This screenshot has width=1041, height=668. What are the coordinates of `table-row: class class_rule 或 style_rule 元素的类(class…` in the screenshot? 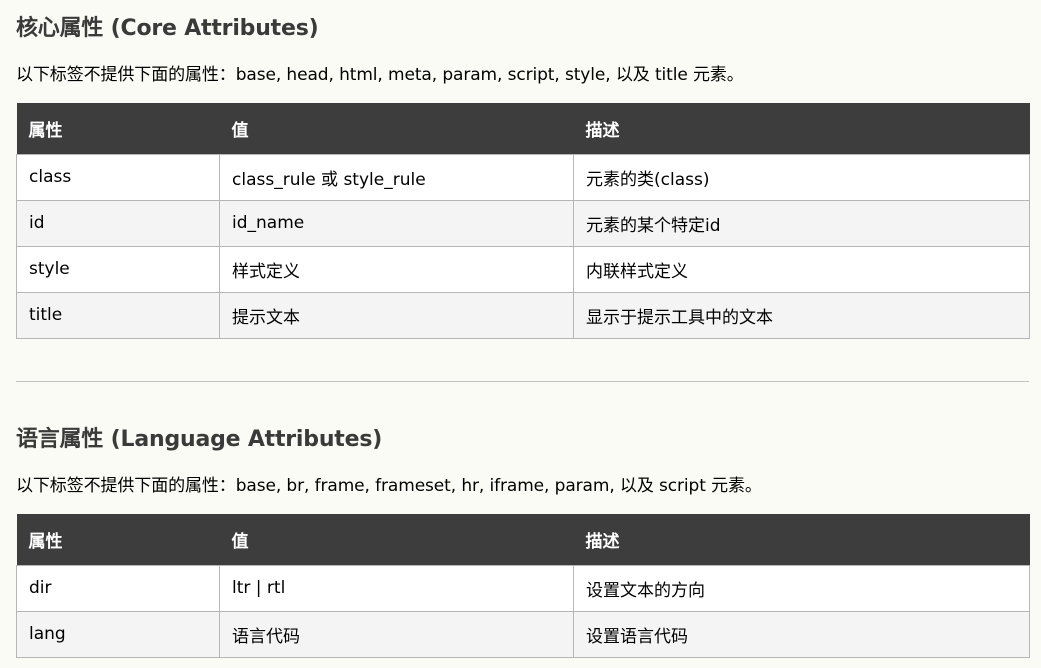 It's located at (523, 177).